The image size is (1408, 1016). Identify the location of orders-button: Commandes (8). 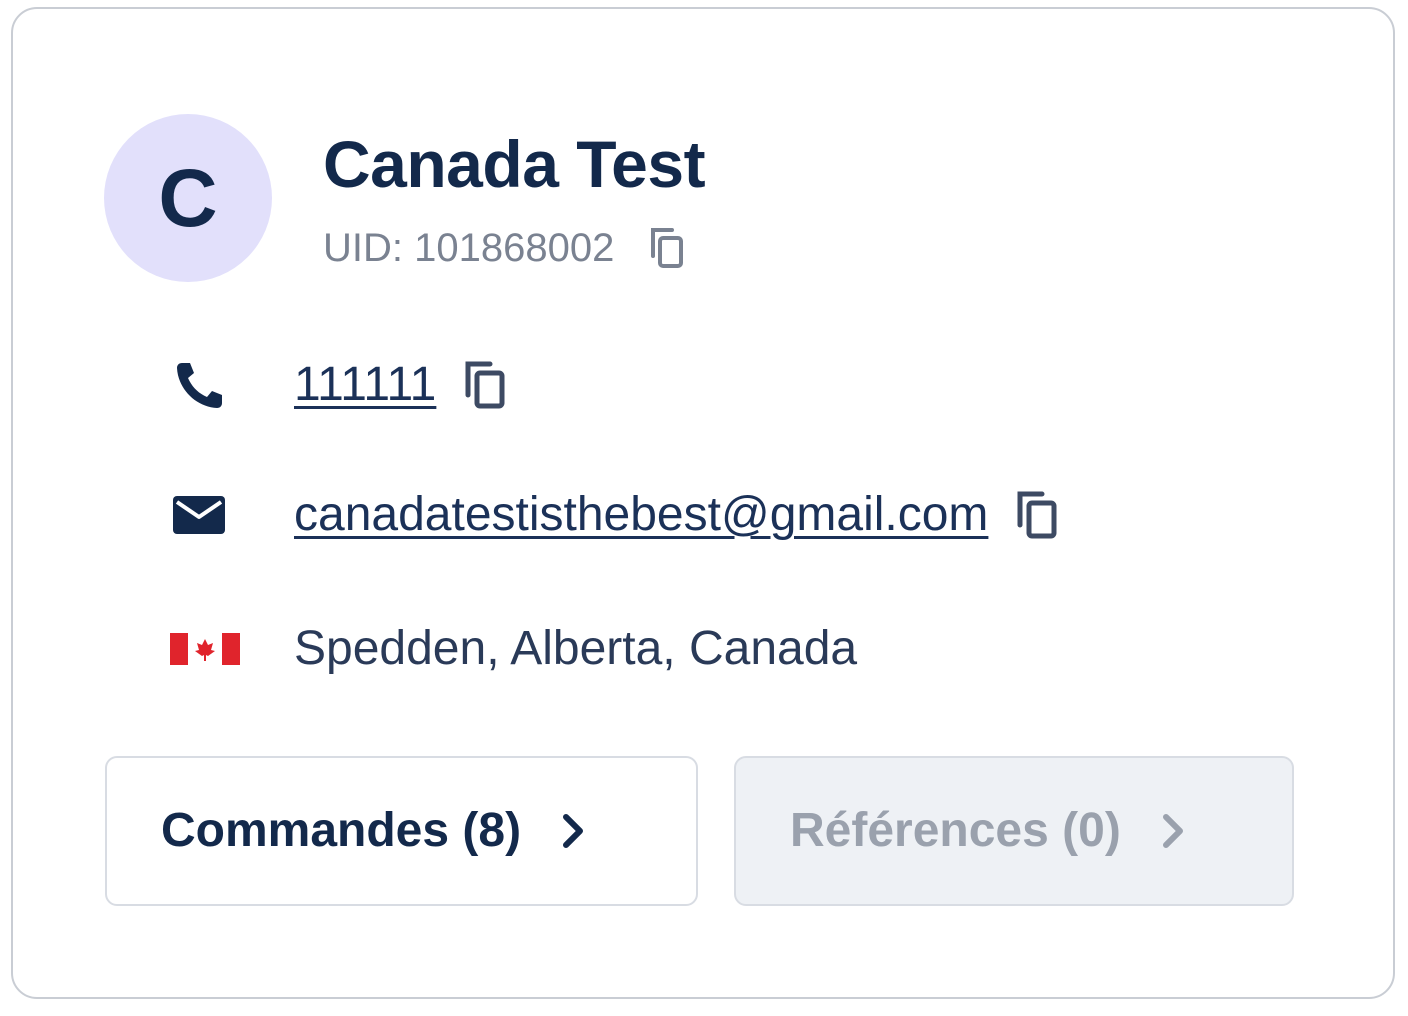
(401, 831).